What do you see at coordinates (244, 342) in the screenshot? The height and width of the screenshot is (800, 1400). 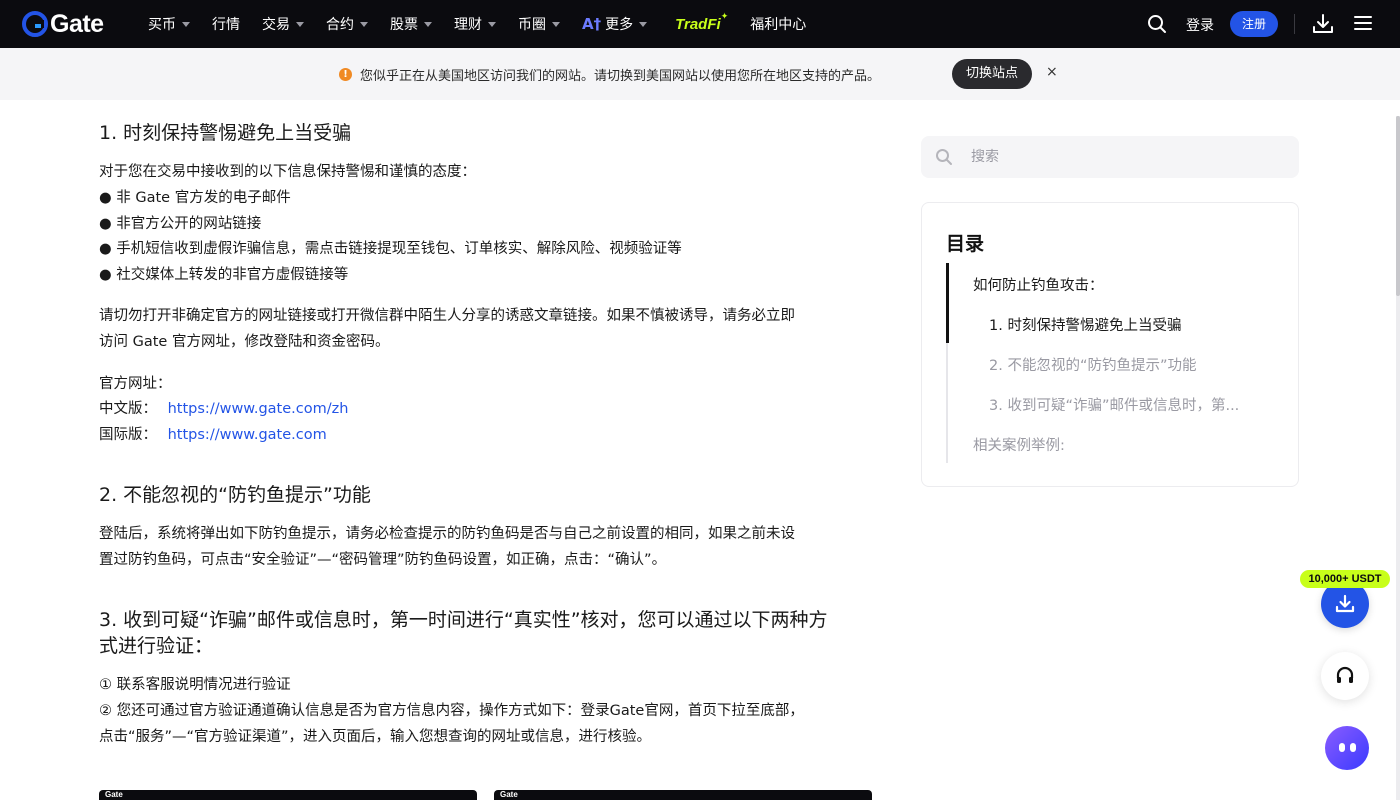 I see `paragraph-warning-line: 访问 Gate 官方网址，修改登陆和资金密码。` at bounding box center [244, 342].